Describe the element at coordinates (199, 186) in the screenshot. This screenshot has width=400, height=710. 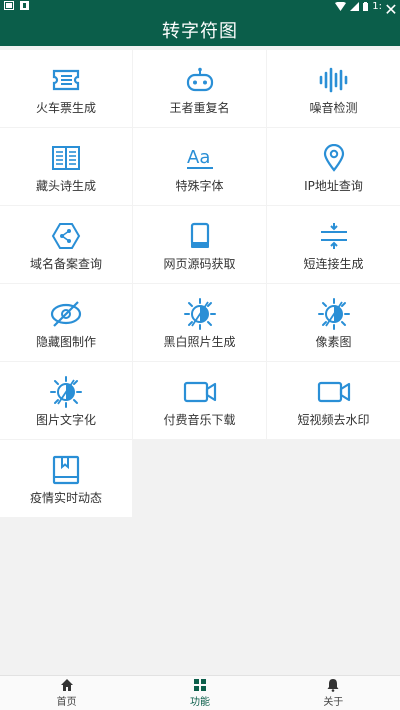
I see `tool-label: 特殊字体` at that location.